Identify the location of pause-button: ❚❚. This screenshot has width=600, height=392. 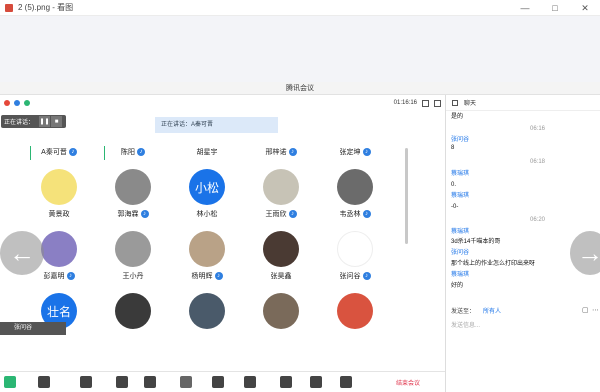
(45, 121).